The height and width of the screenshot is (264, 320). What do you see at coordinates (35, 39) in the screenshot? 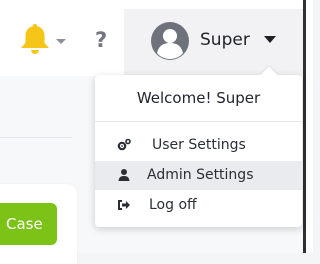
I see `bell-icon` at bounding box center [35, 39].